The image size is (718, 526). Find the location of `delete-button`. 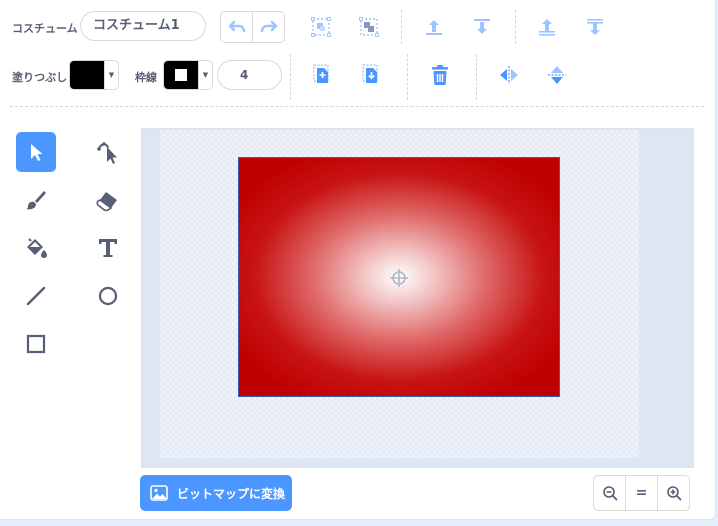

delete-button is located at coordinates (440, 75).